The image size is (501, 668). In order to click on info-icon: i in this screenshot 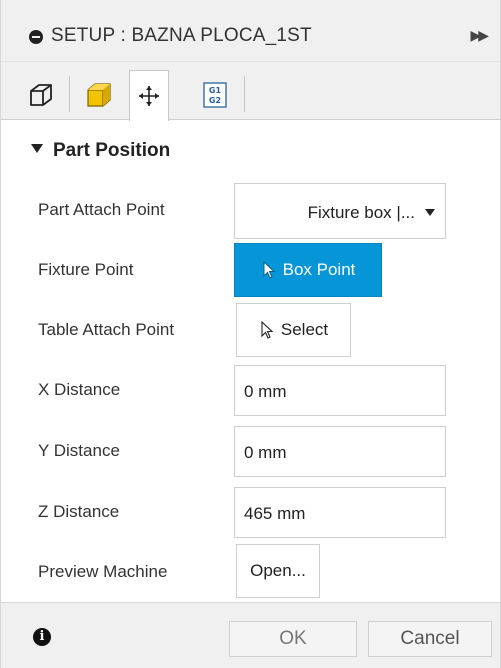, I will do `click(42, 637)`.